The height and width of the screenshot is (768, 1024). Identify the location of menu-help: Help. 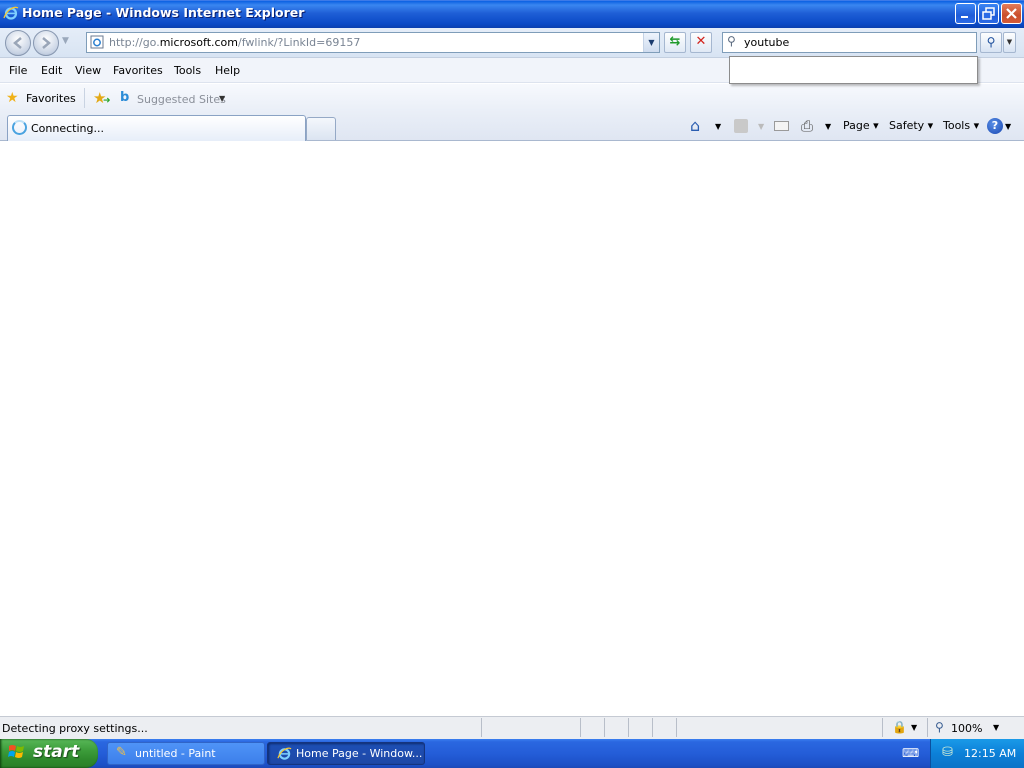
(227, 70).